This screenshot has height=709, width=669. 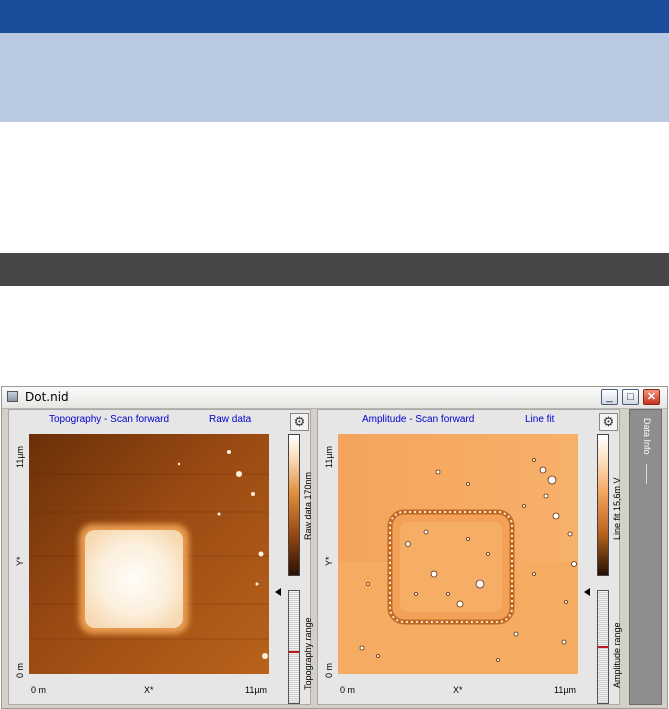 What do you see at coordinates (230, 419) in the screenshot?
I see `topography-mode-title: Raw data` at bounding box center [230, 419].